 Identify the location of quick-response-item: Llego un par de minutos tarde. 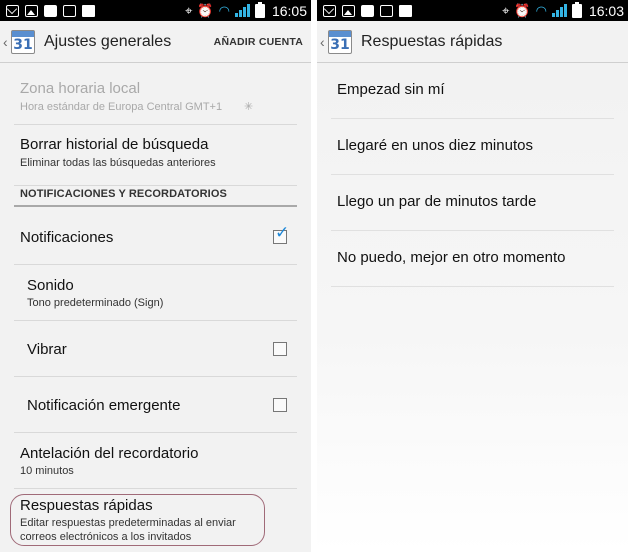
(472, 203).